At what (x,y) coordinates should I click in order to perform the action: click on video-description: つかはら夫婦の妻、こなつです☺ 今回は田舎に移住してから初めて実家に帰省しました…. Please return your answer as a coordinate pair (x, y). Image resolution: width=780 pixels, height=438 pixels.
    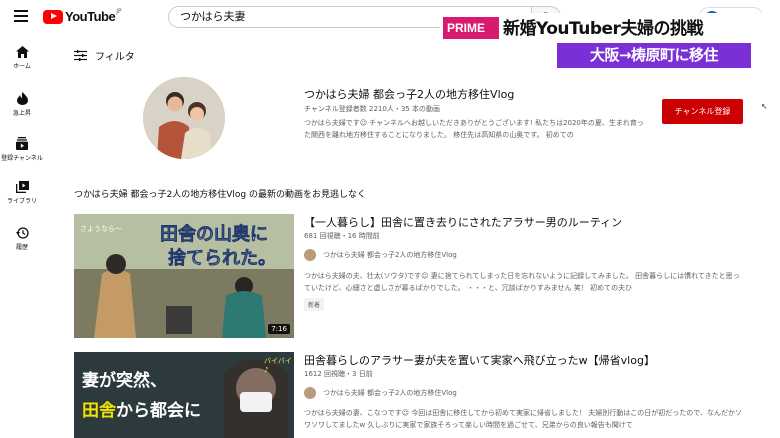
    Looking at the image, I should click on (523, 419).